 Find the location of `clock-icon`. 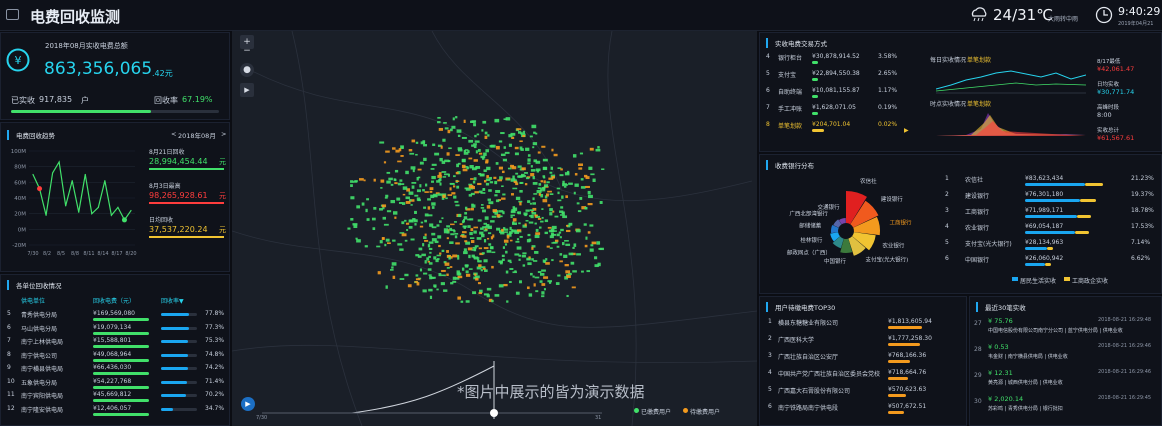

clock-icon is located at coordinates (1104, 15).